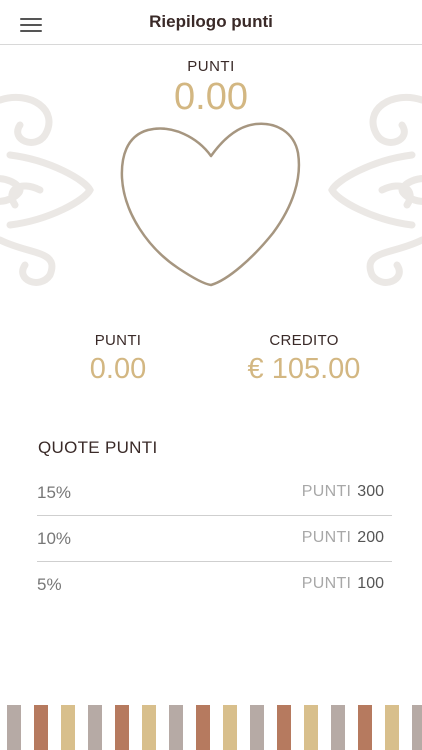 The image size is (422, 750). I want to click on quotes-title: QUOTE PUNTI, so click(98, 447).